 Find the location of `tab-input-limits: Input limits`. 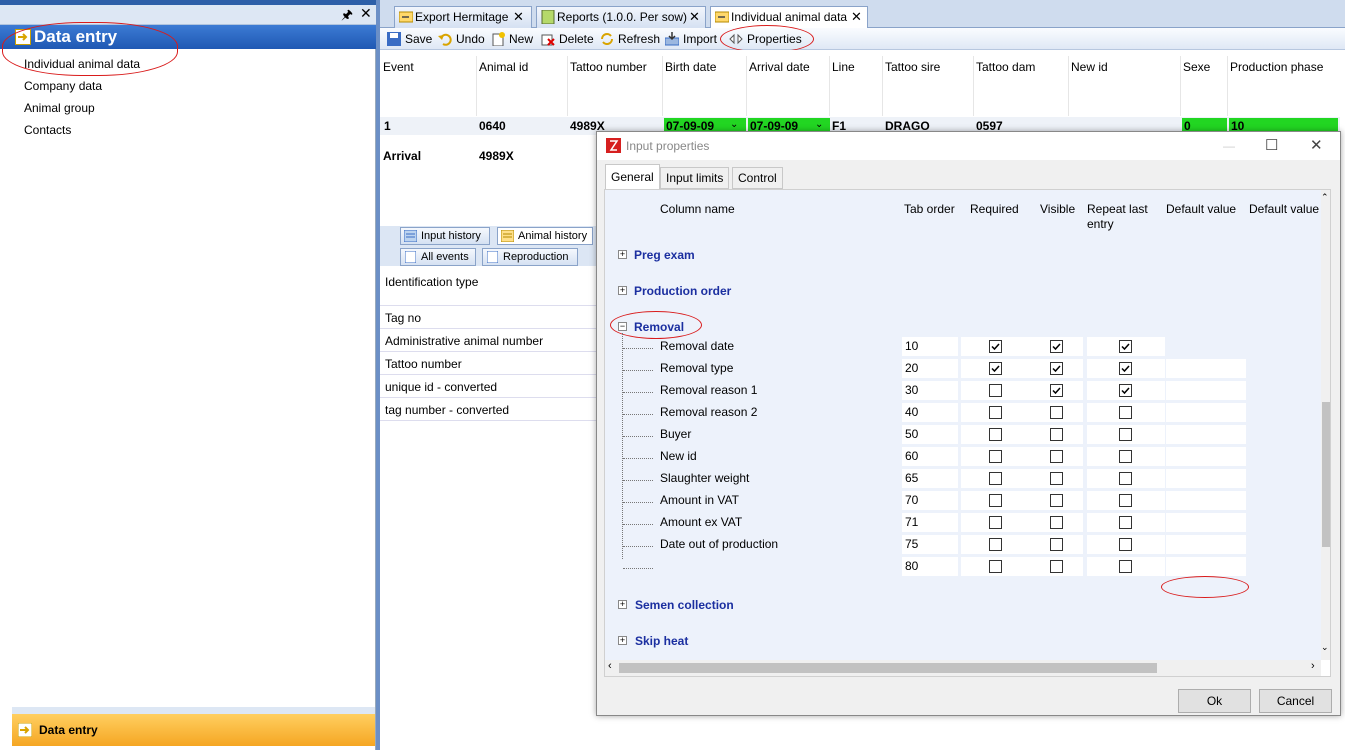

tab-input-limits: Input limits is located at coordinates (695, 178).